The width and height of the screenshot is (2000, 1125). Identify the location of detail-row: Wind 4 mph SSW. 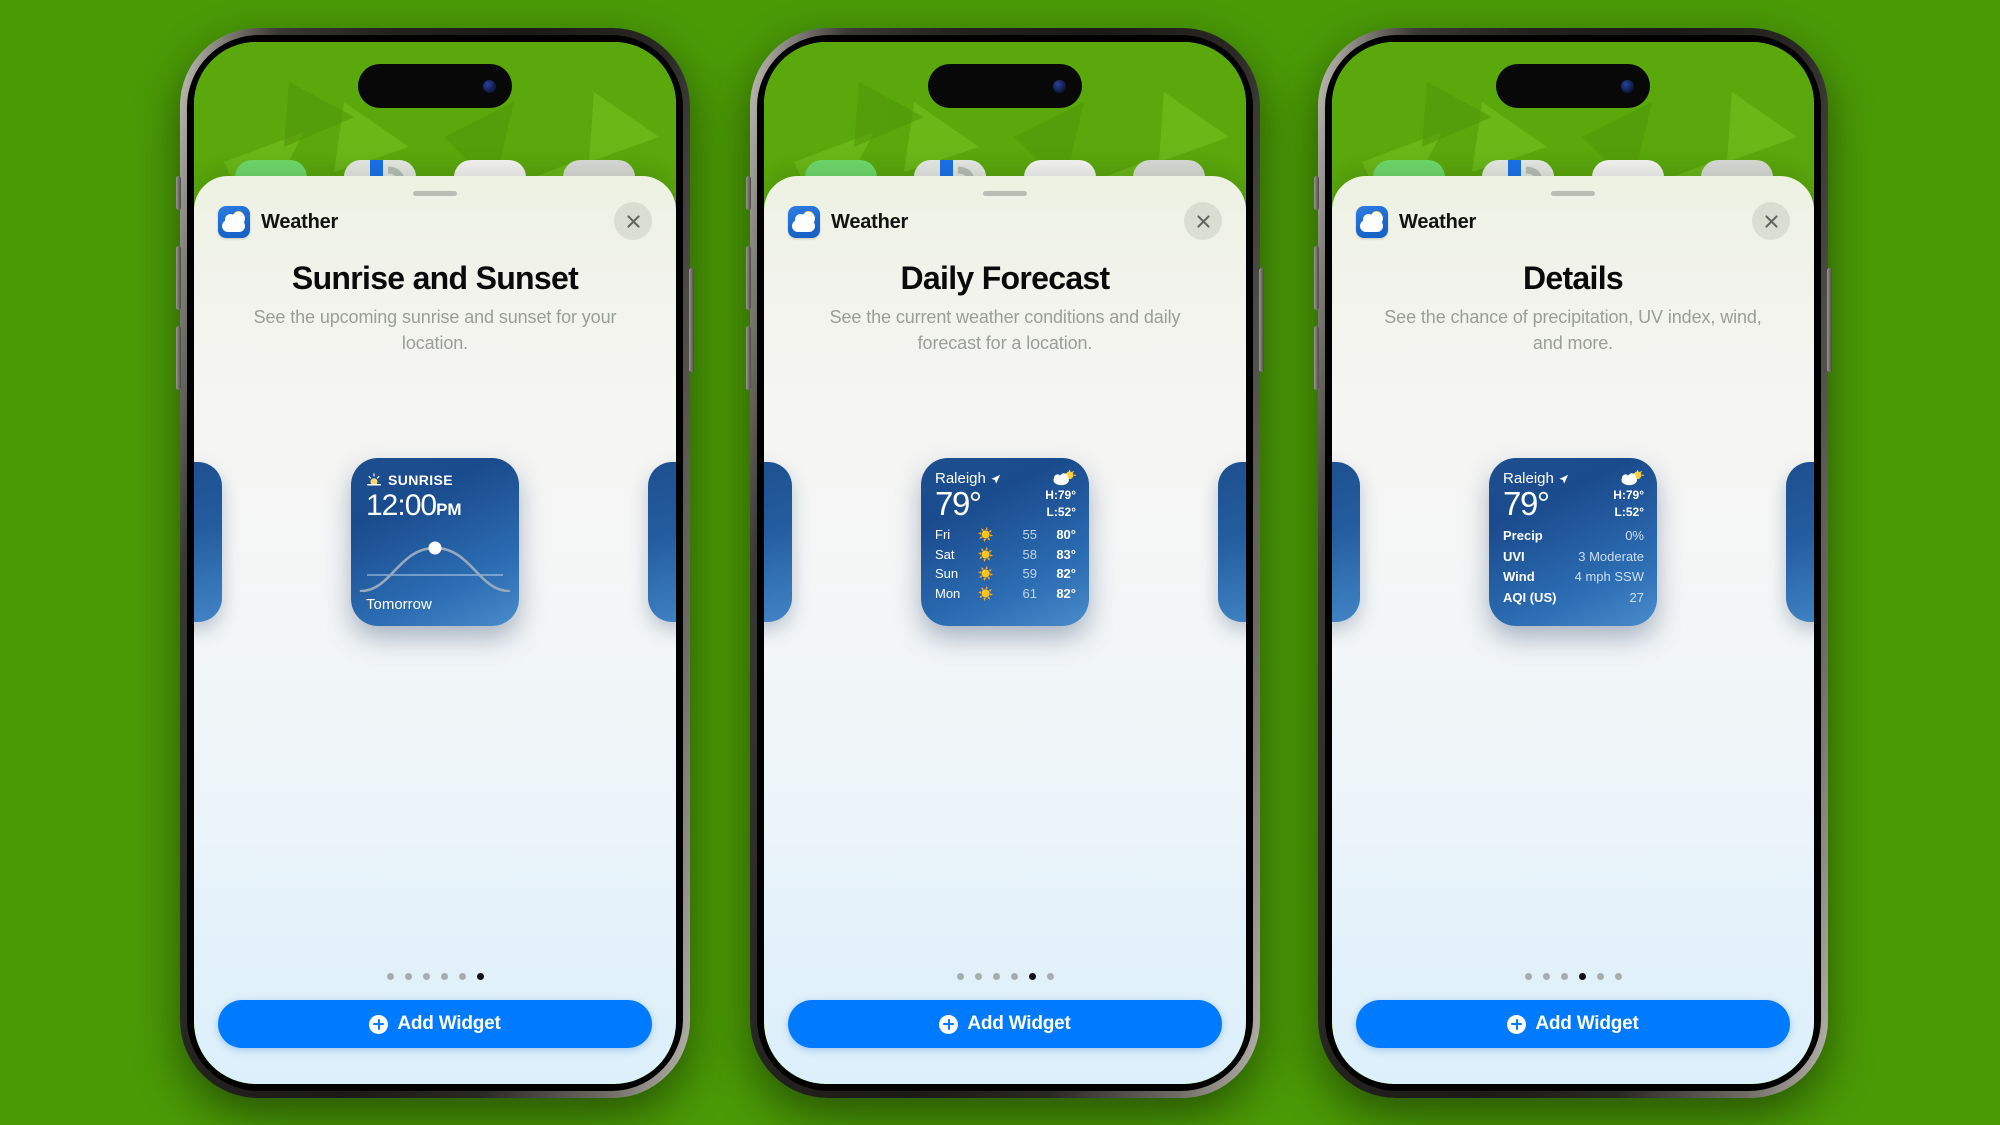
(1573, 577).